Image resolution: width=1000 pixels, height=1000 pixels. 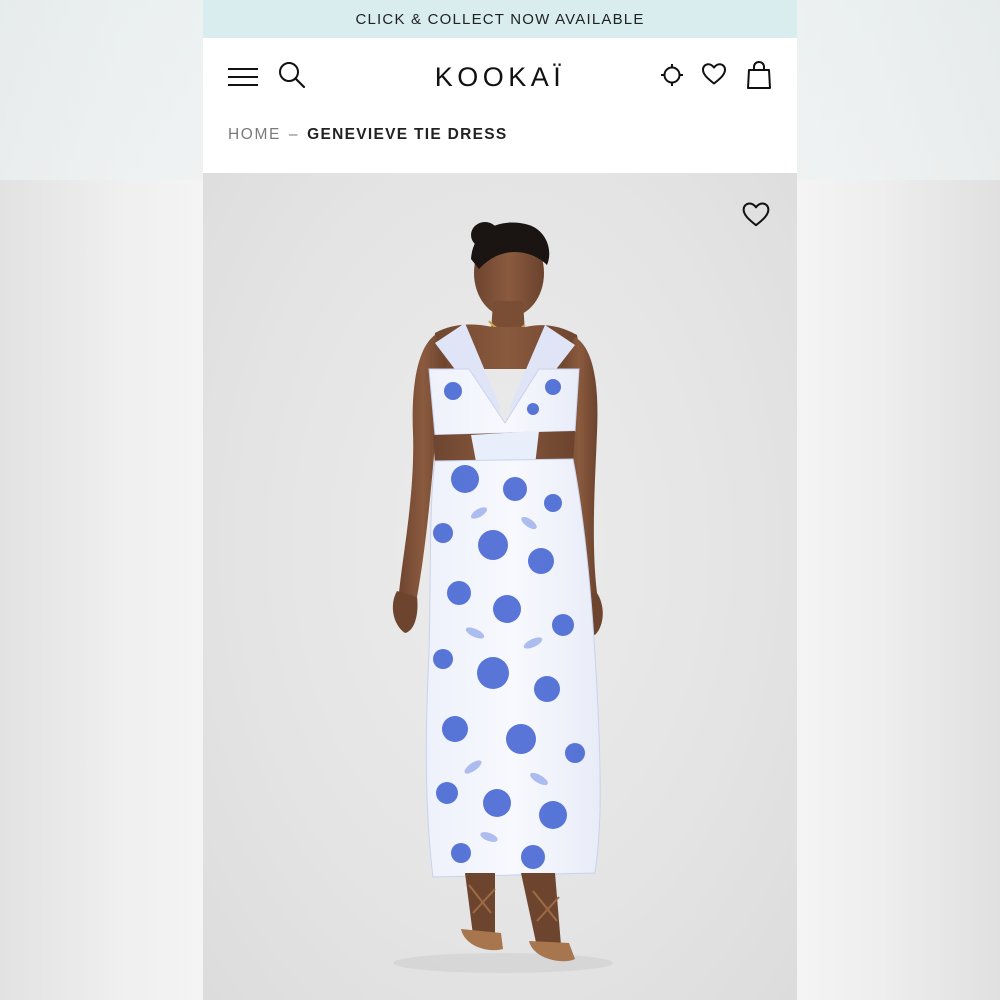 I want to click on promo-text: CLICK & COLLECT NOW AVAILABLE, so click(x=500, y=19).